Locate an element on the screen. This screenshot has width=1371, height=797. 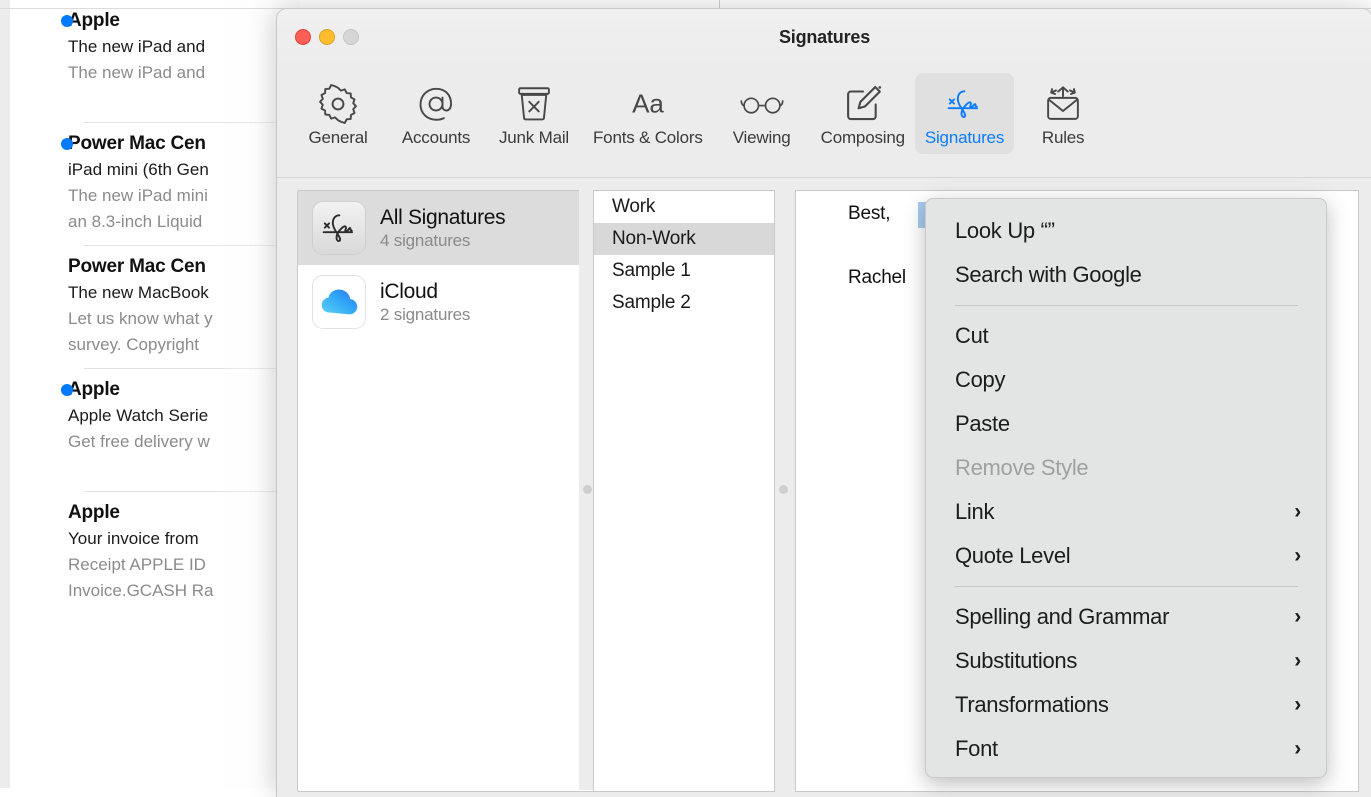
context-menu-item-label: Look Up “” is located at coordinates (1005, 230).